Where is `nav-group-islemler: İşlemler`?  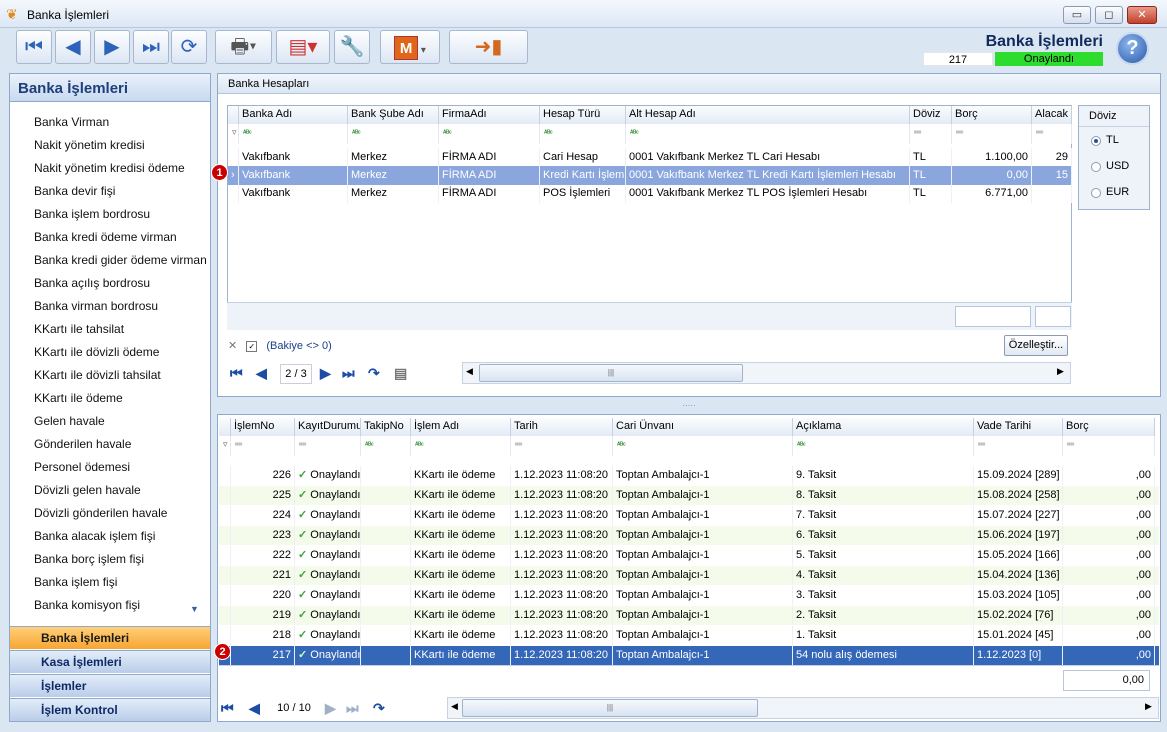 nav-group-islemler: İşlemler is located at coordinates (110, 685).